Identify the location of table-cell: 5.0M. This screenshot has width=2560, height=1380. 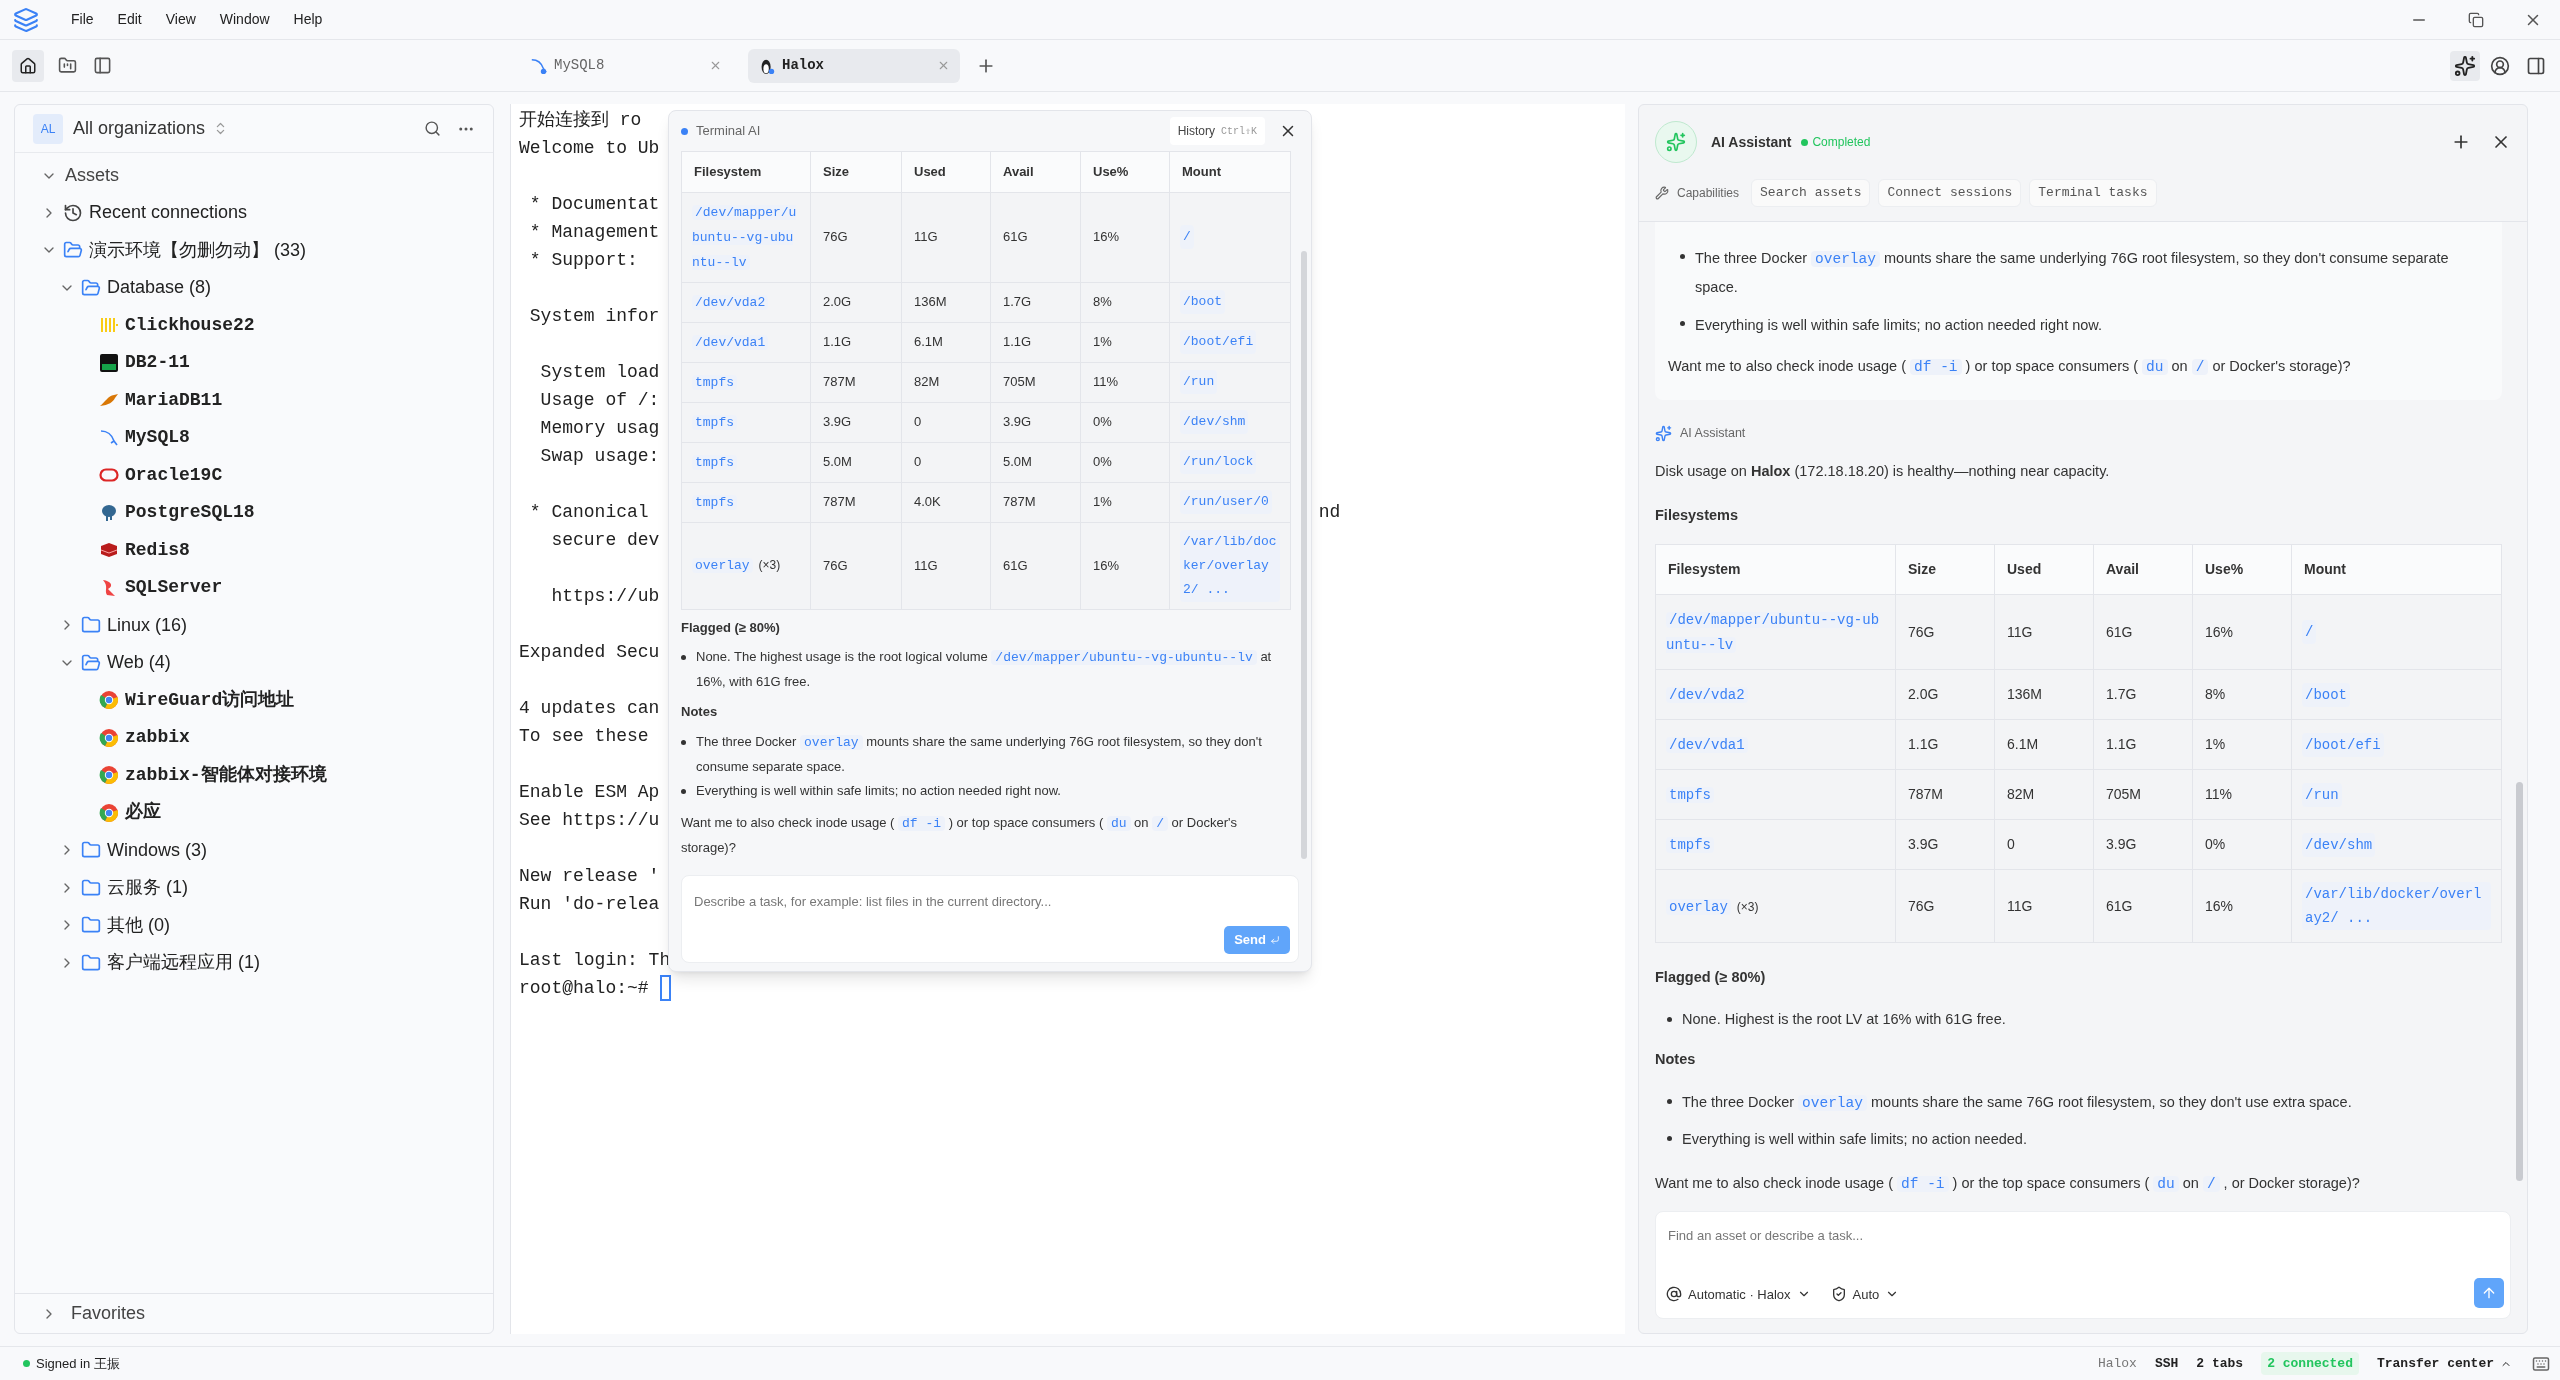
(856, 462).